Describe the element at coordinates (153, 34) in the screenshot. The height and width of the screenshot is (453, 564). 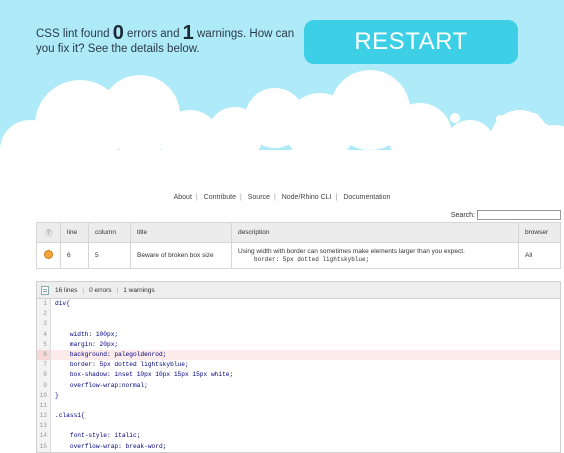
I see `summary-mid: errors and` at that location.